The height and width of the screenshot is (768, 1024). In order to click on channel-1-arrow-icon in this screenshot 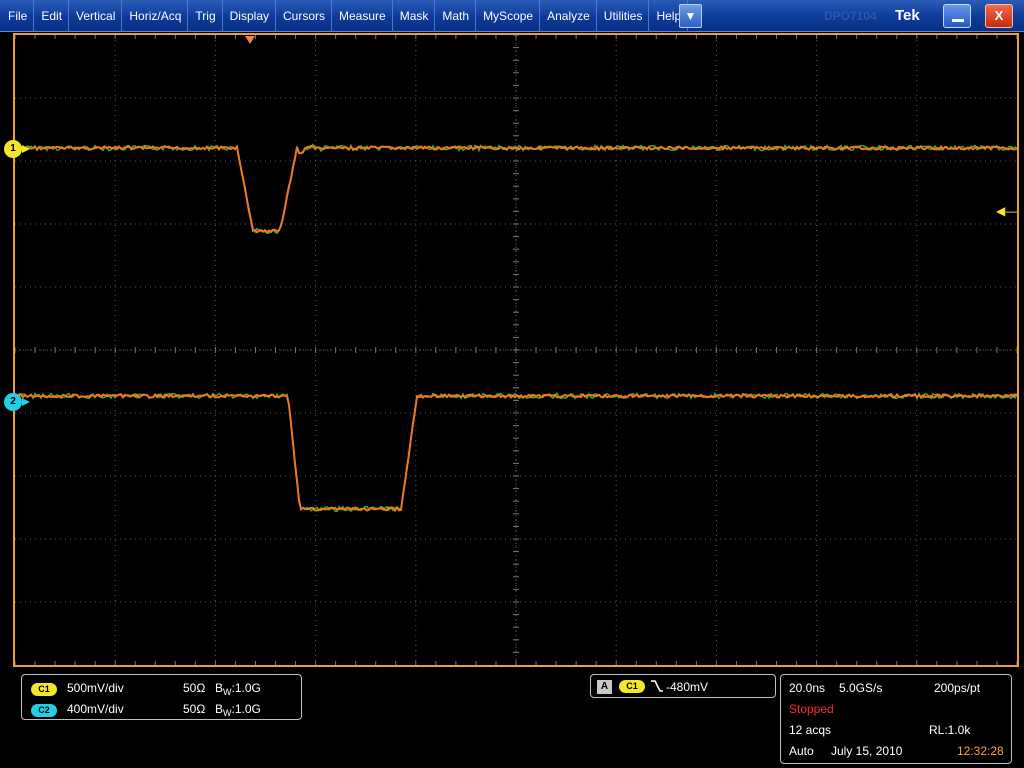, I will do `click(26, 149)`.